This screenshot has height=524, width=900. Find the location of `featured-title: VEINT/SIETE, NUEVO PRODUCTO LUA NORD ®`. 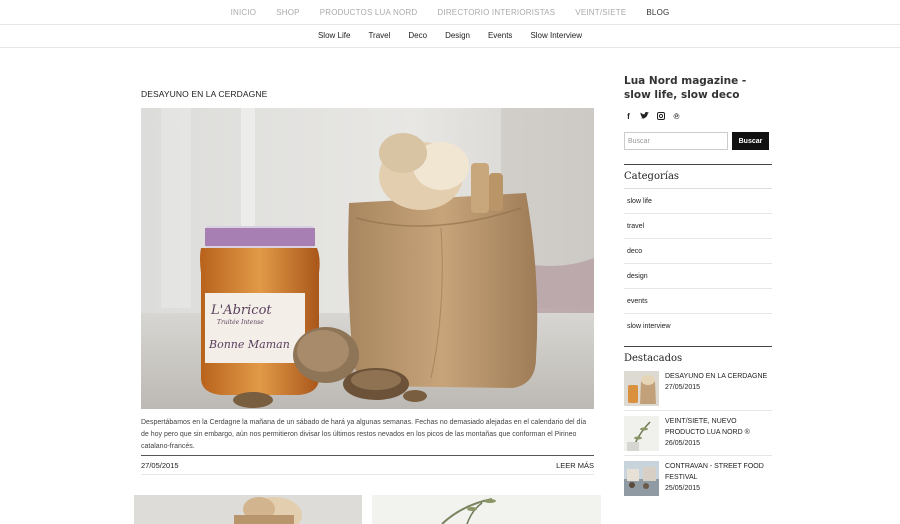

featured-title: VEINT/SIETE, NUEVO PRODUCTO LUA NORD ® is located at coordinates (718, 427).